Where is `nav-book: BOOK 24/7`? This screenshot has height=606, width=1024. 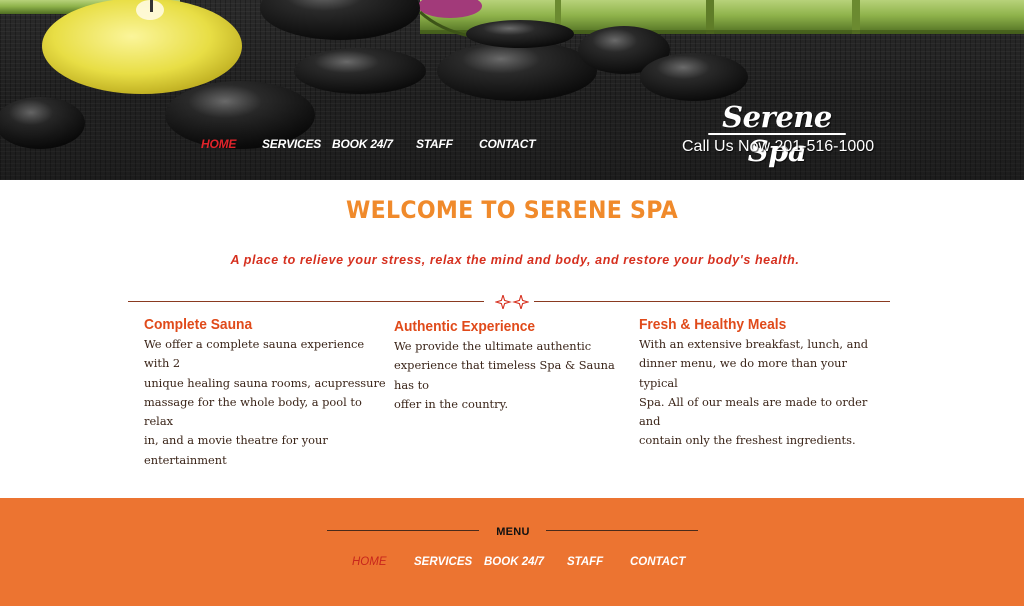 nav-book: BOOK 24/7 is located at coordinates (362, 144).